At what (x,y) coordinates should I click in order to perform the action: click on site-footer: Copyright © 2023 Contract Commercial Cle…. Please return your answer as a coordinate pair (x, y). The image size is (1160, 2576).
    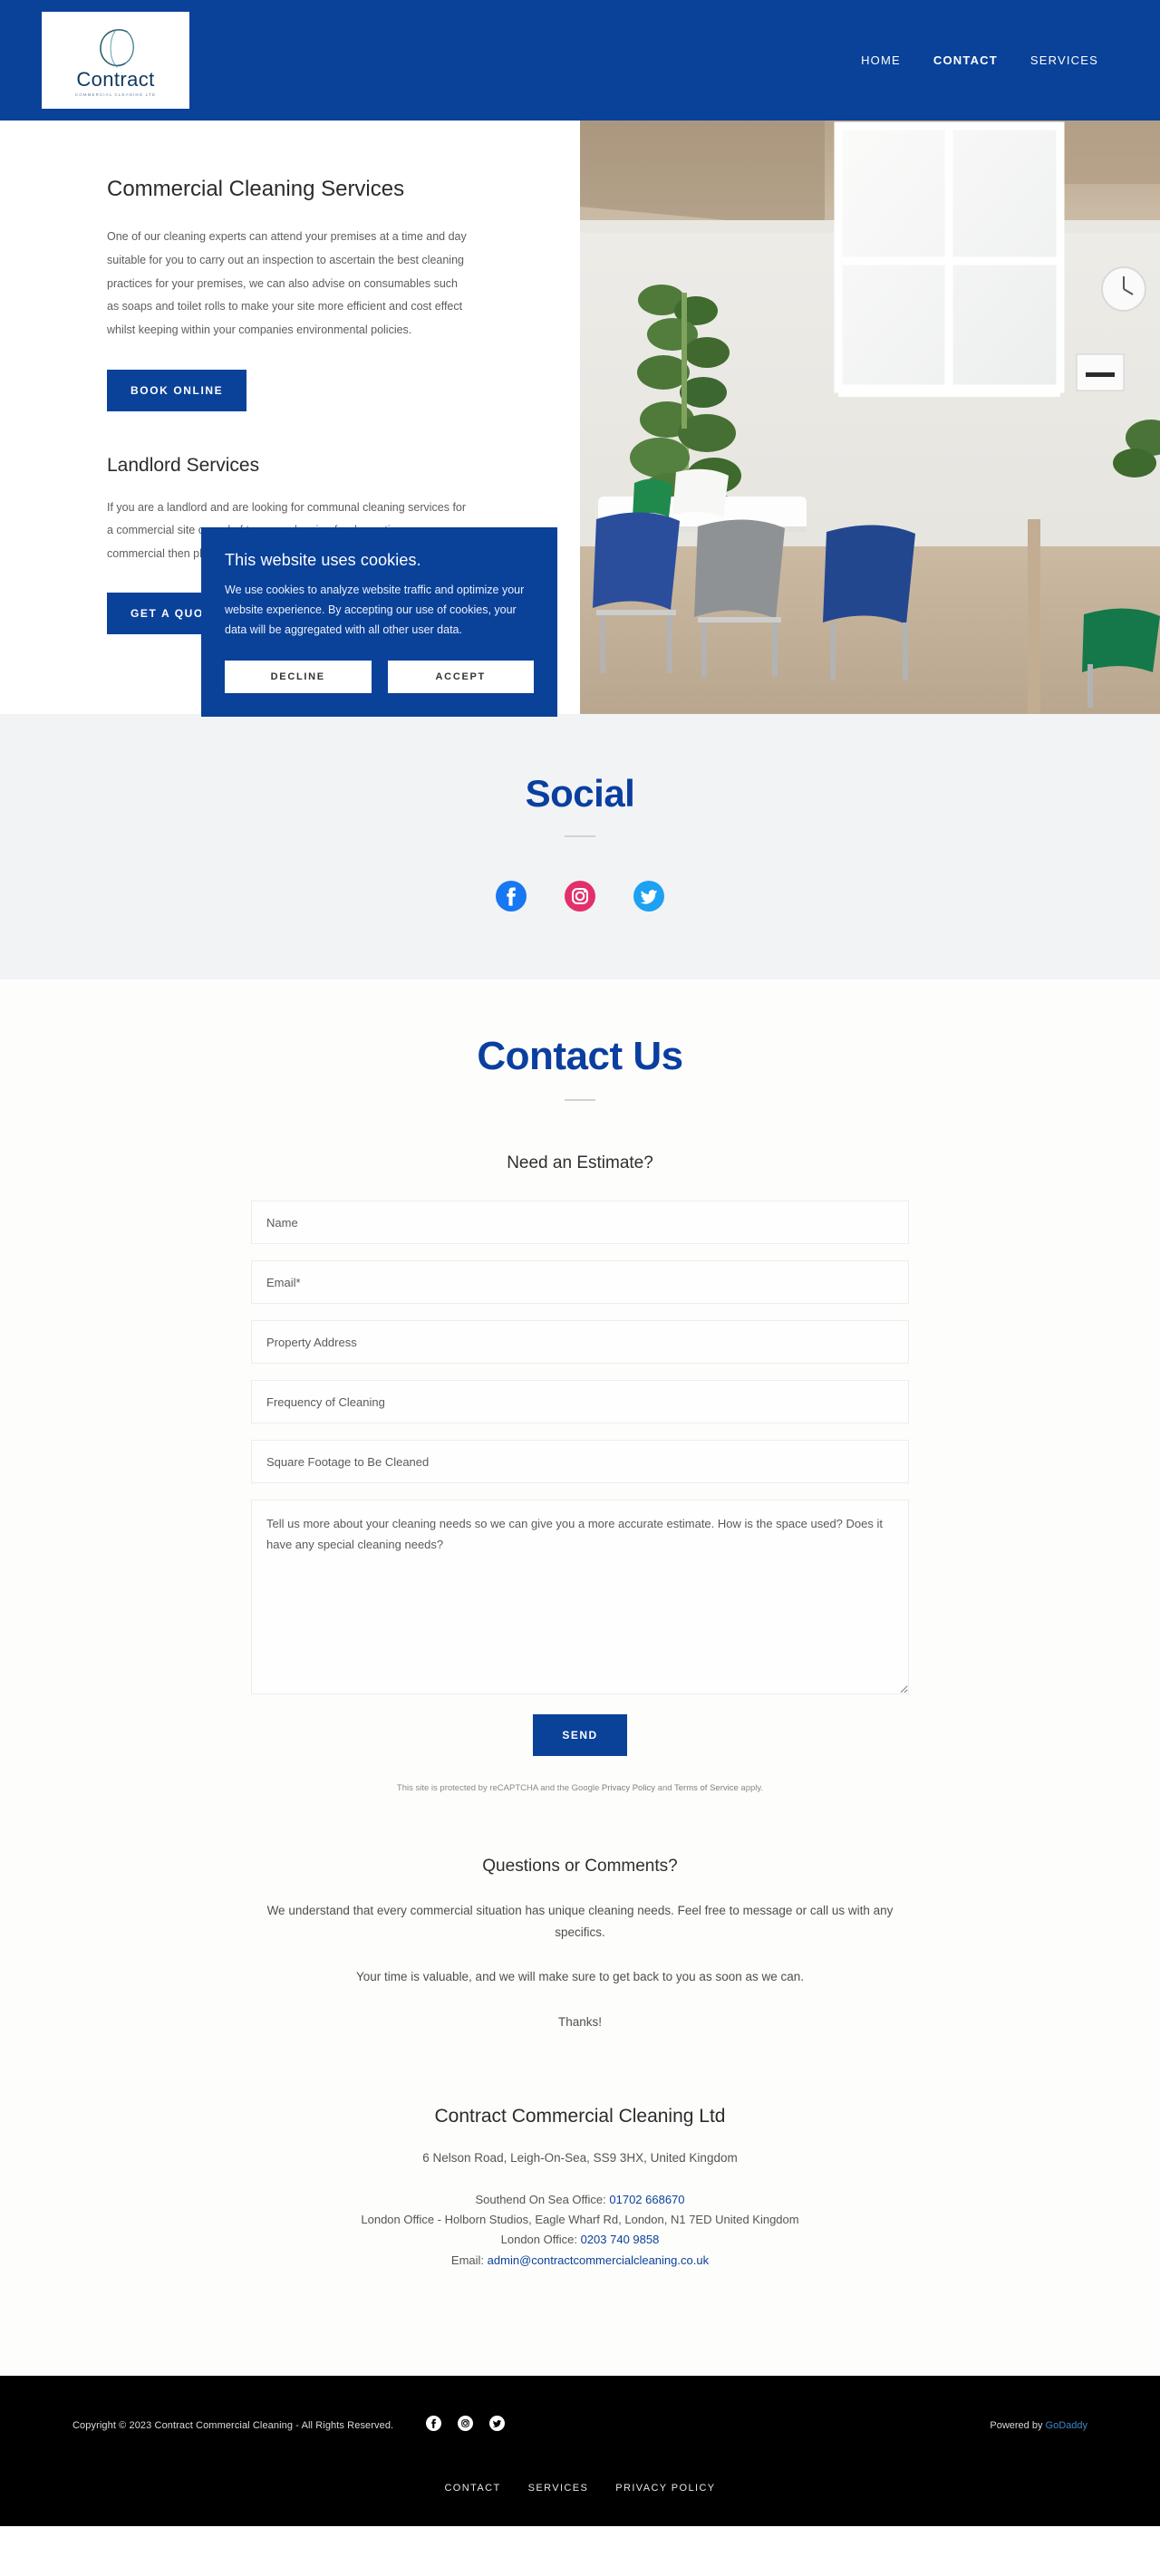
    Looking at the image, I should click on (580, 2450).